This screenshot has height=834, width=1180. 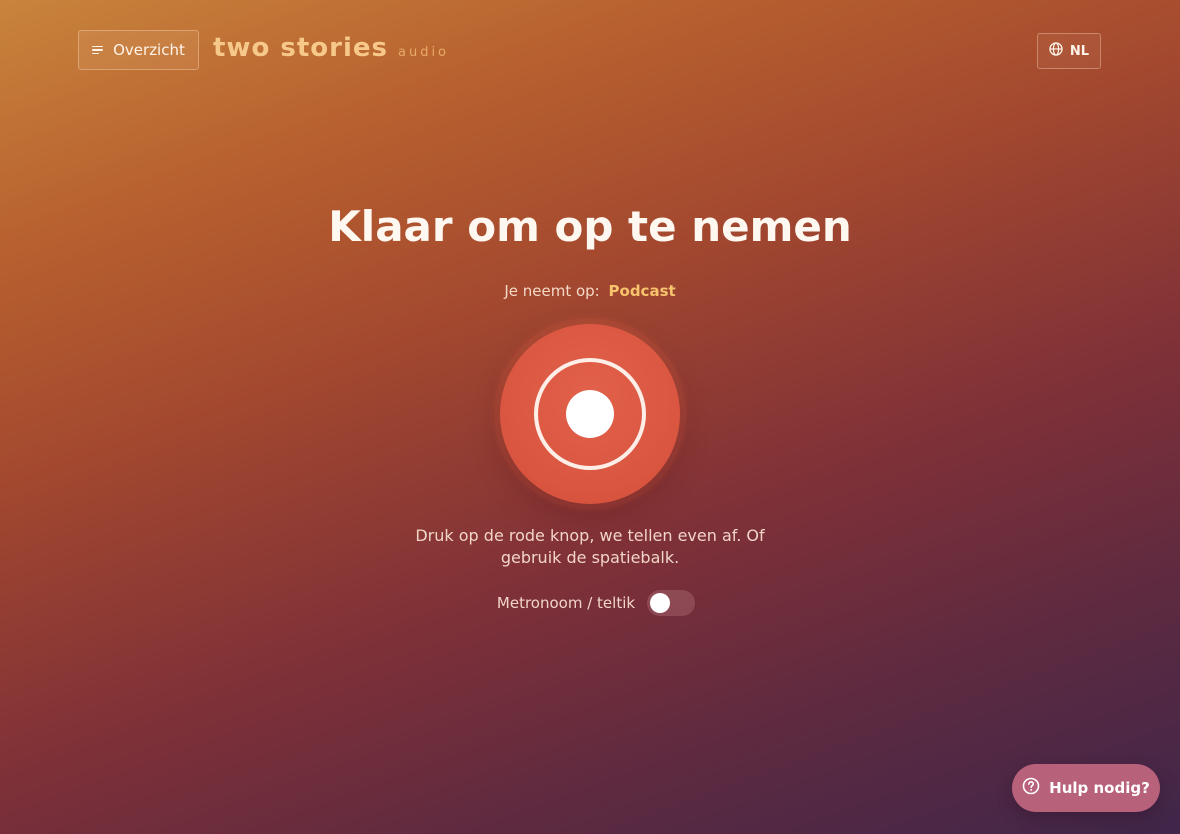 What do you see at coordinates (552, 291) in the screenshot?
I see `recording-label: Je neemt op:` at bounding box center [552, 291].